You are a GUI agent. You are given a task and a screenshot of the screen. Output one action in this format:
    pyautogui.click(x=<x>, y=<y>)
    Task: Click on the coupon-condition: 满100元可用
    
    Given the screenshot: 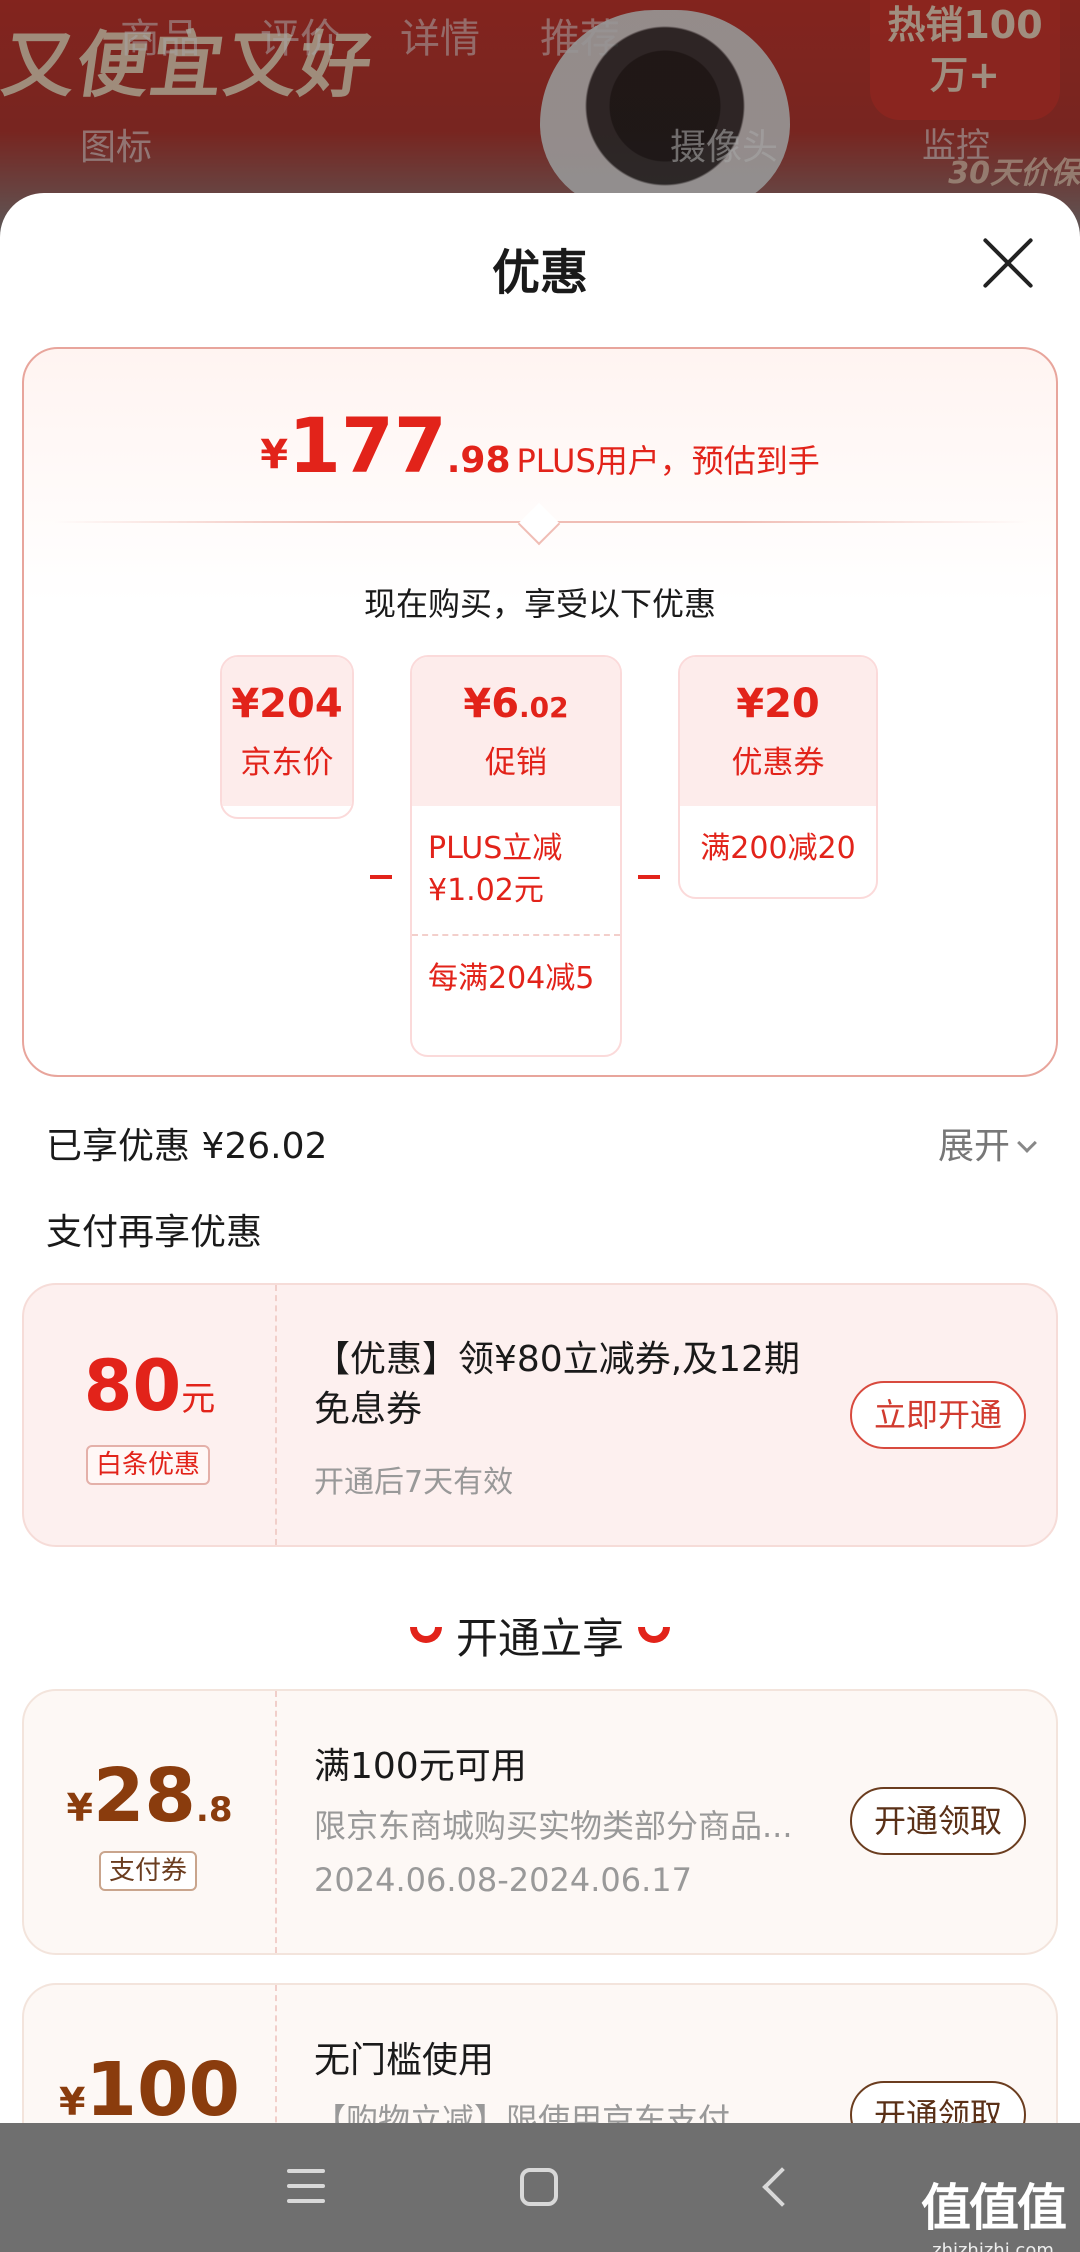 What is the action you would take?
    pyautogui.click(x=420, y=1766)
    